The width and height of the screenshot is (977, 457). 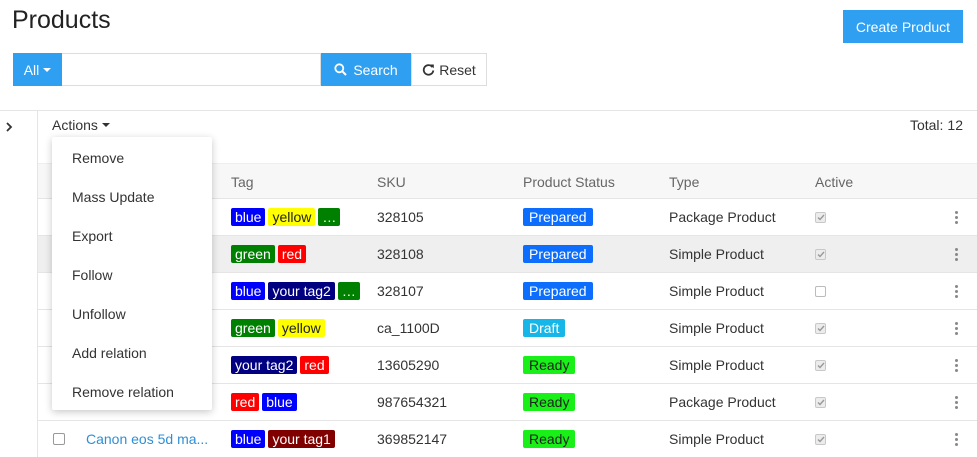 I want to click on actions-menu-button: Actions, so click(x=81, y=125).